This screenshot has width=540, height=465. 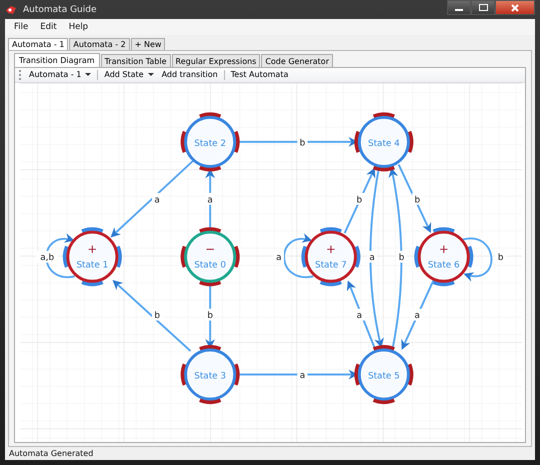 What do you see at coordinates (216, 60) in the screenshot?
I see `view-tab: Regular Expressions` at bounding box center [216, 60].